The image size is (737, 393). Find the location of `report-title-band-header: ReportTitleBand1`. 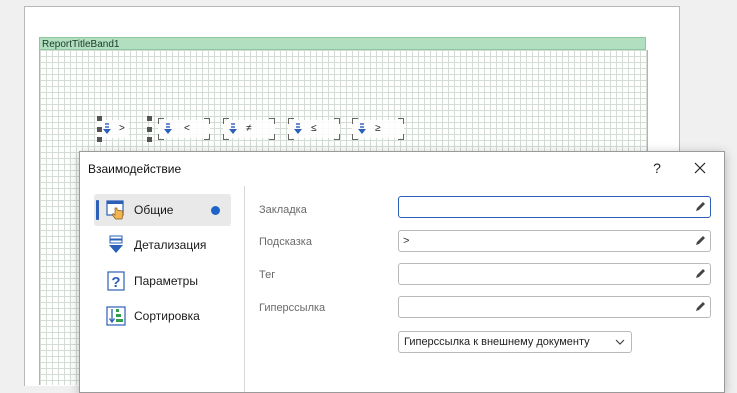

report-title-band-header: ReportTitleBand1 is located at coordinates (342, 43).